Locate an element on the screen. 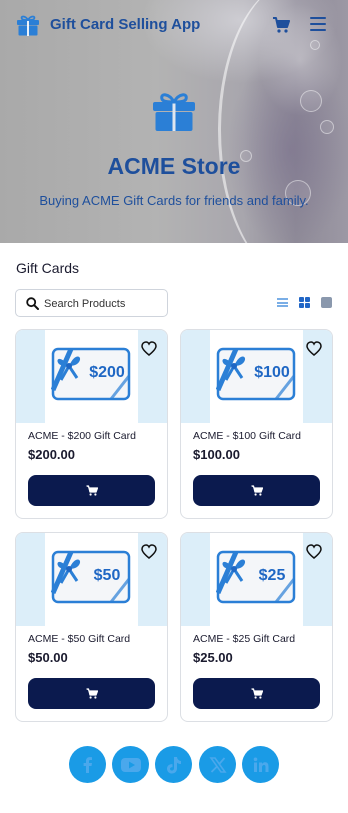  product-name: ACME - $100 Gift Card is located at coordinates (247, 436).